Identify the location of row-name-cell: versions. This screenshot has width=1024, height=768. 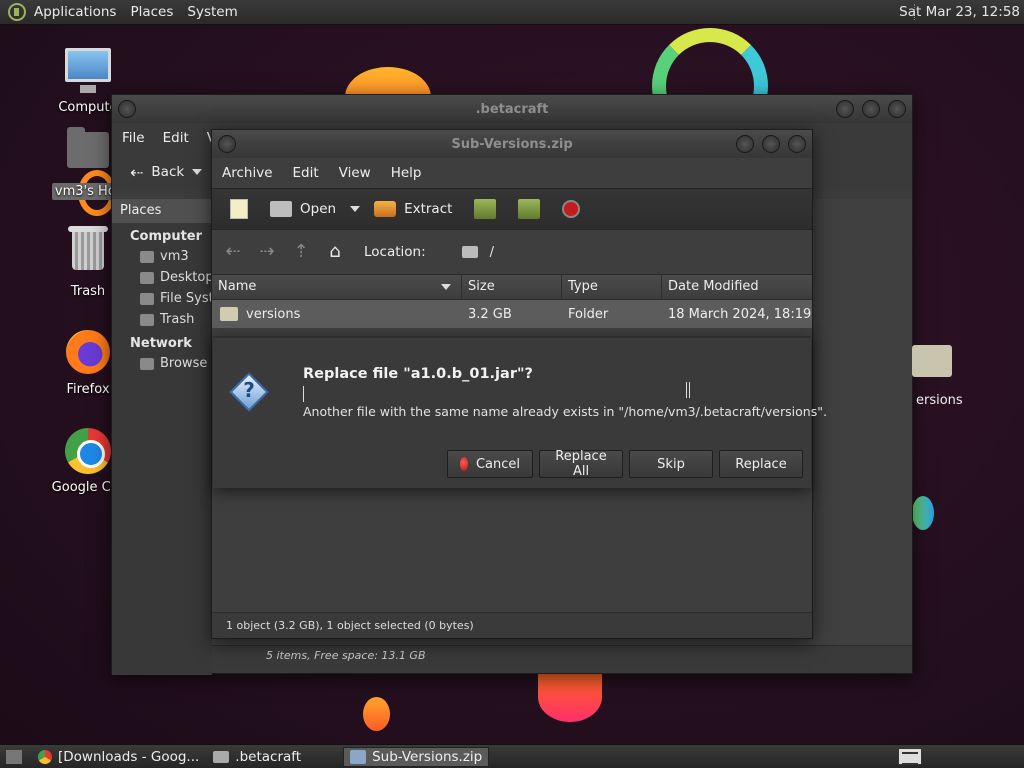
(337, 314).